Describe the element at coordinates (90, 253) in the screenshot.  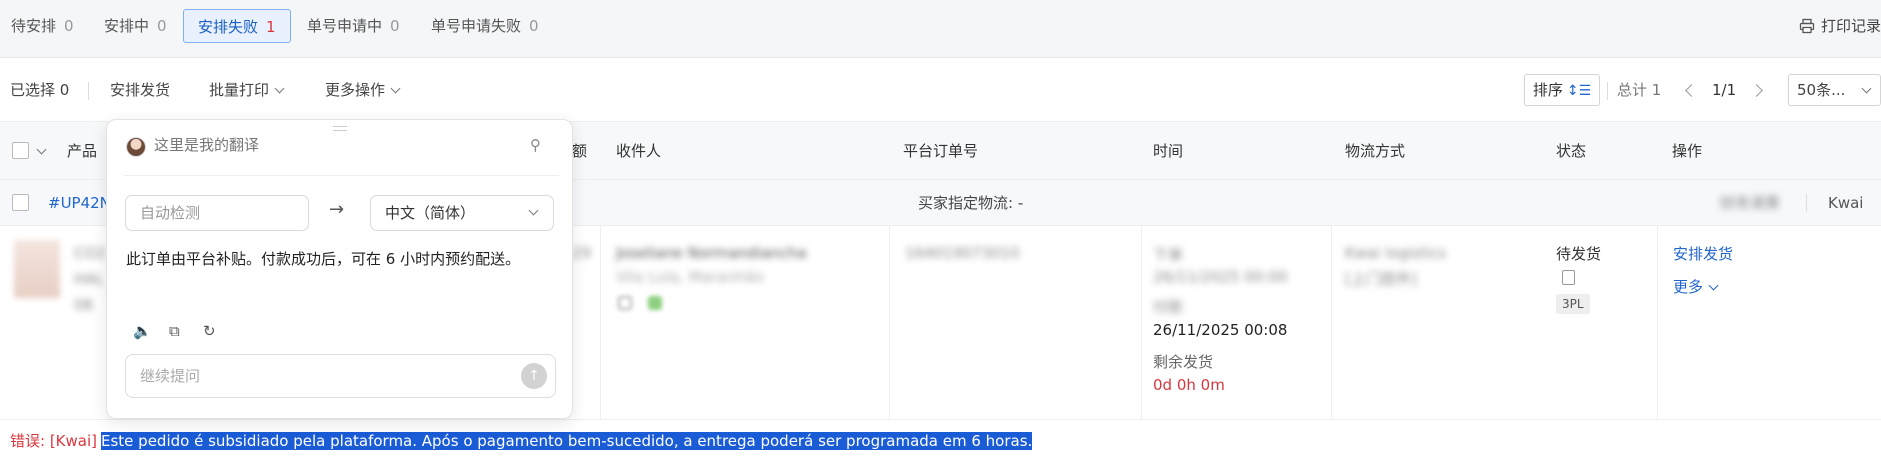
I see `product-name: CO2` at that location.